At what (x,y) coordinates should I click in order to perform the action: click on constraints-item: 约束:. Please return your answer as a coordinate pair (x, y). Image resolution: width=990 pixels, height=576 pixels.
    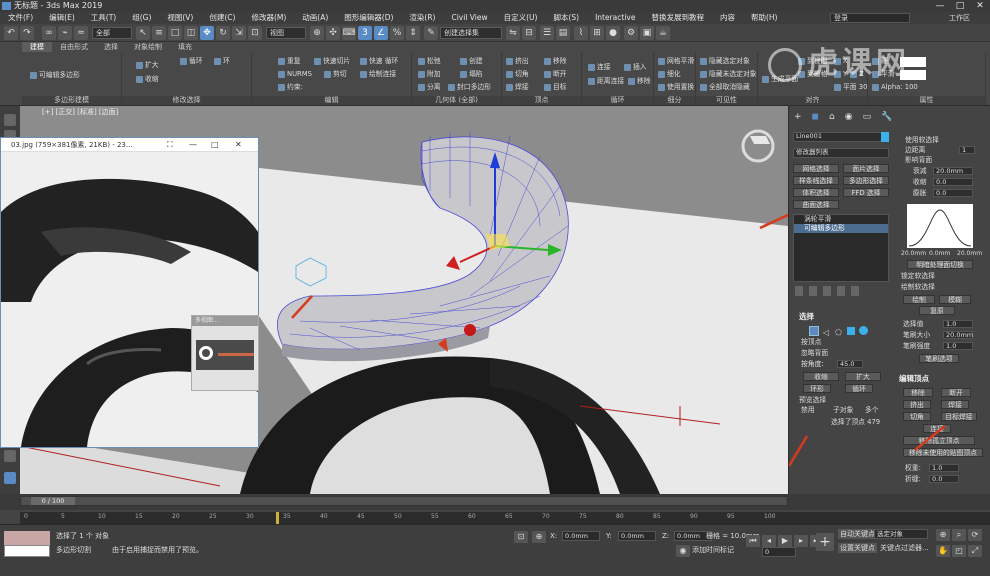
    Looking at the image, I should click on (290, 87).